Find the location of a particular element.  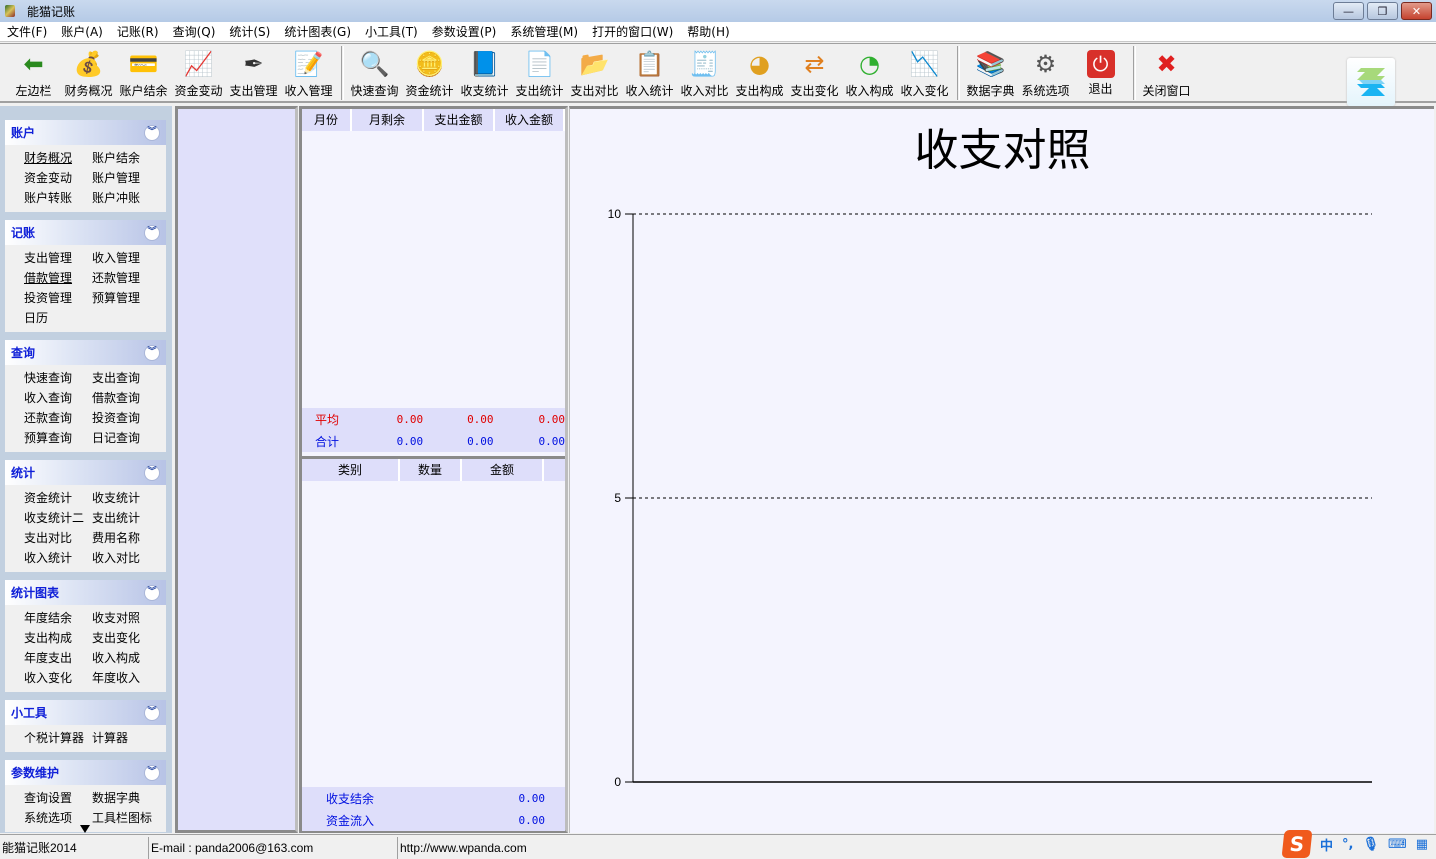

sidebar-group-header: 小工具 ︾ is located at coordinates (85, 712).